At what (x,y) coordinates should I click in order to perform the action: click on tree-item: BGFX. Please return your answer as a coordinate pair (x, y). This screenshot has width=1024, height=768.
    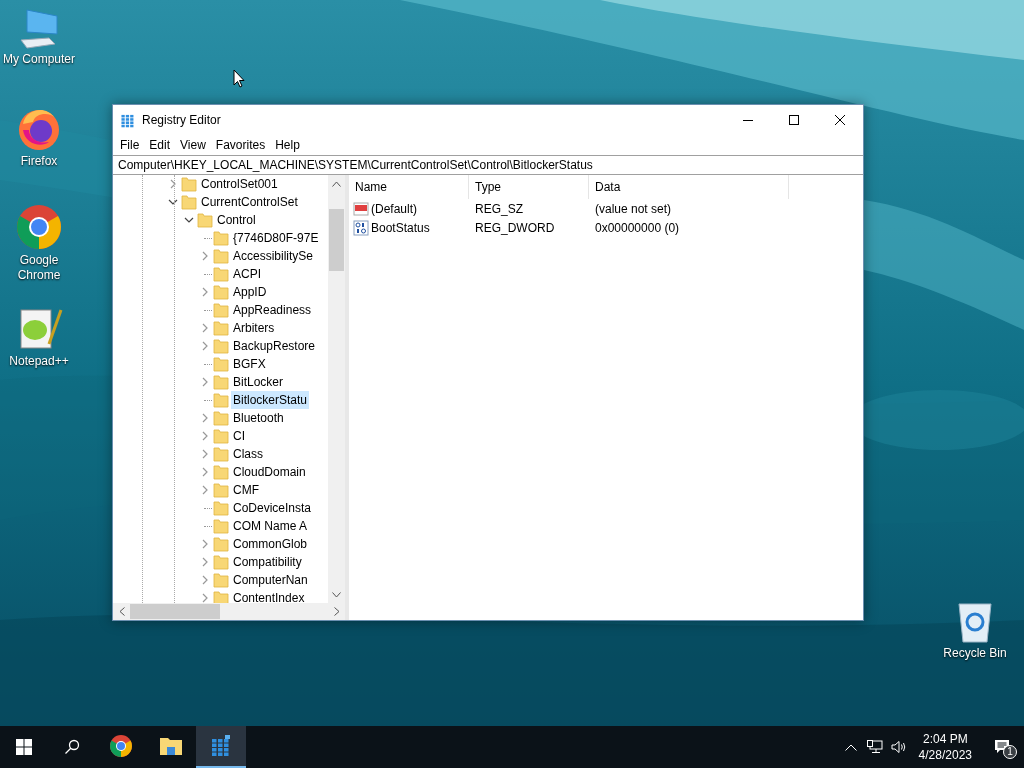
    Looking at the image, I should click on (249, 364).